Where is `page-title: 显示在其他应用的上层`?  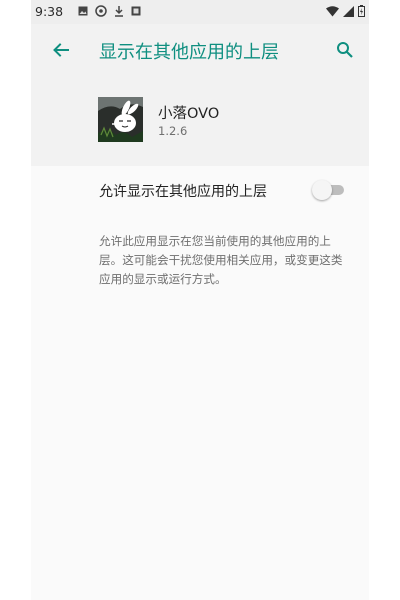 page-title: 显示在其他应用的上层 is located at coordinates (189, 52).